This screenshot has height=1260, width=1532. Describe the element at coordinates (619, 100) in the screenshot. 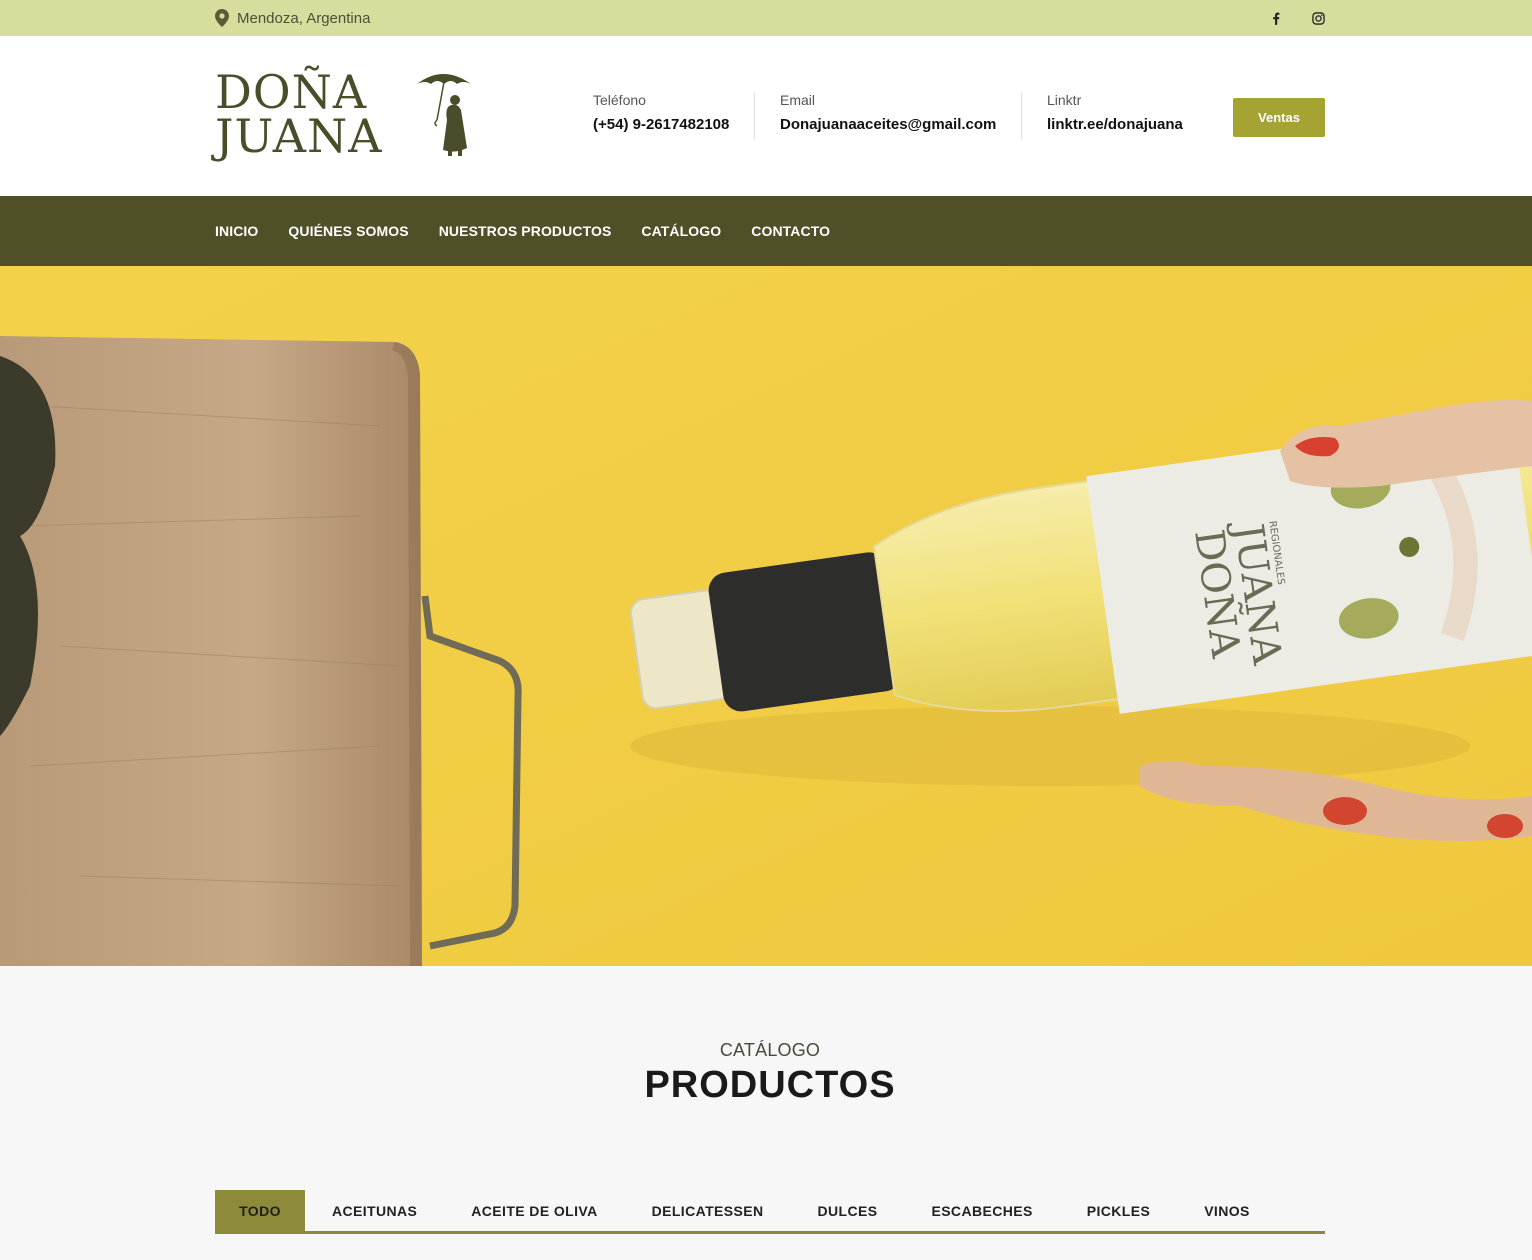

I see `contact-label: Teléfono` at that location.